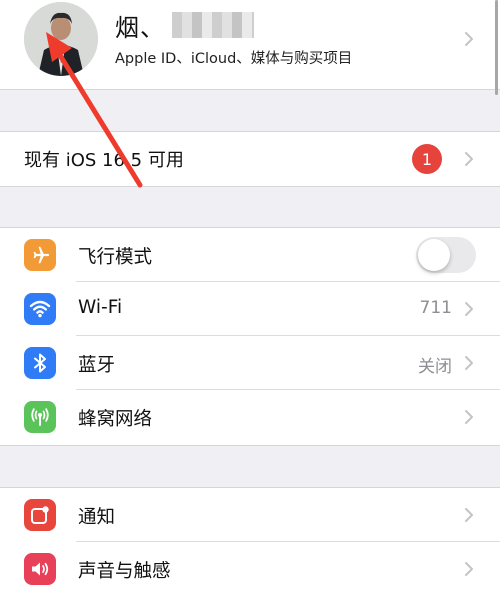 The width and height of the screenshot is (500, 600). I want to click on airplane-mode-toggle, so click(446, 255).